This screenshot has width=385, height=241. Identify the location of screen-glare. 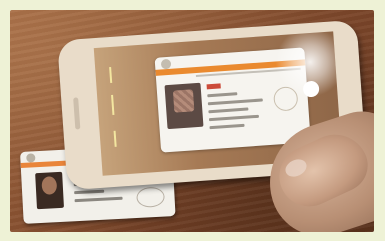
(307, 65).